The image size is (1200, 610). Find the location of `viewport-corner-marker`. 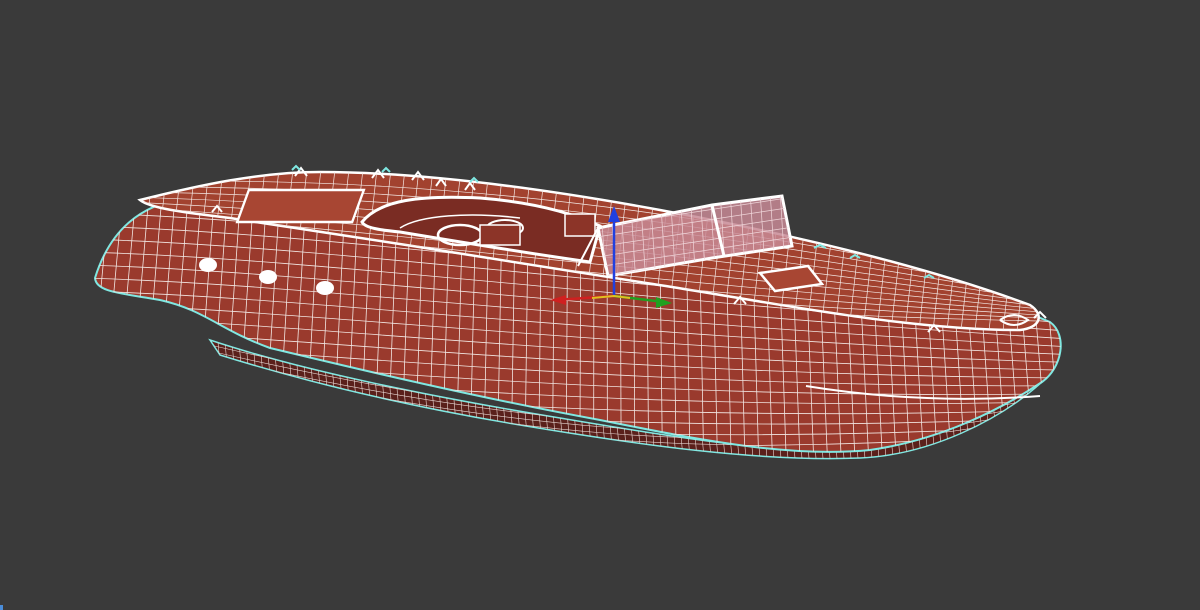

viewport-corner-marker is located at coordinates (1, 607).